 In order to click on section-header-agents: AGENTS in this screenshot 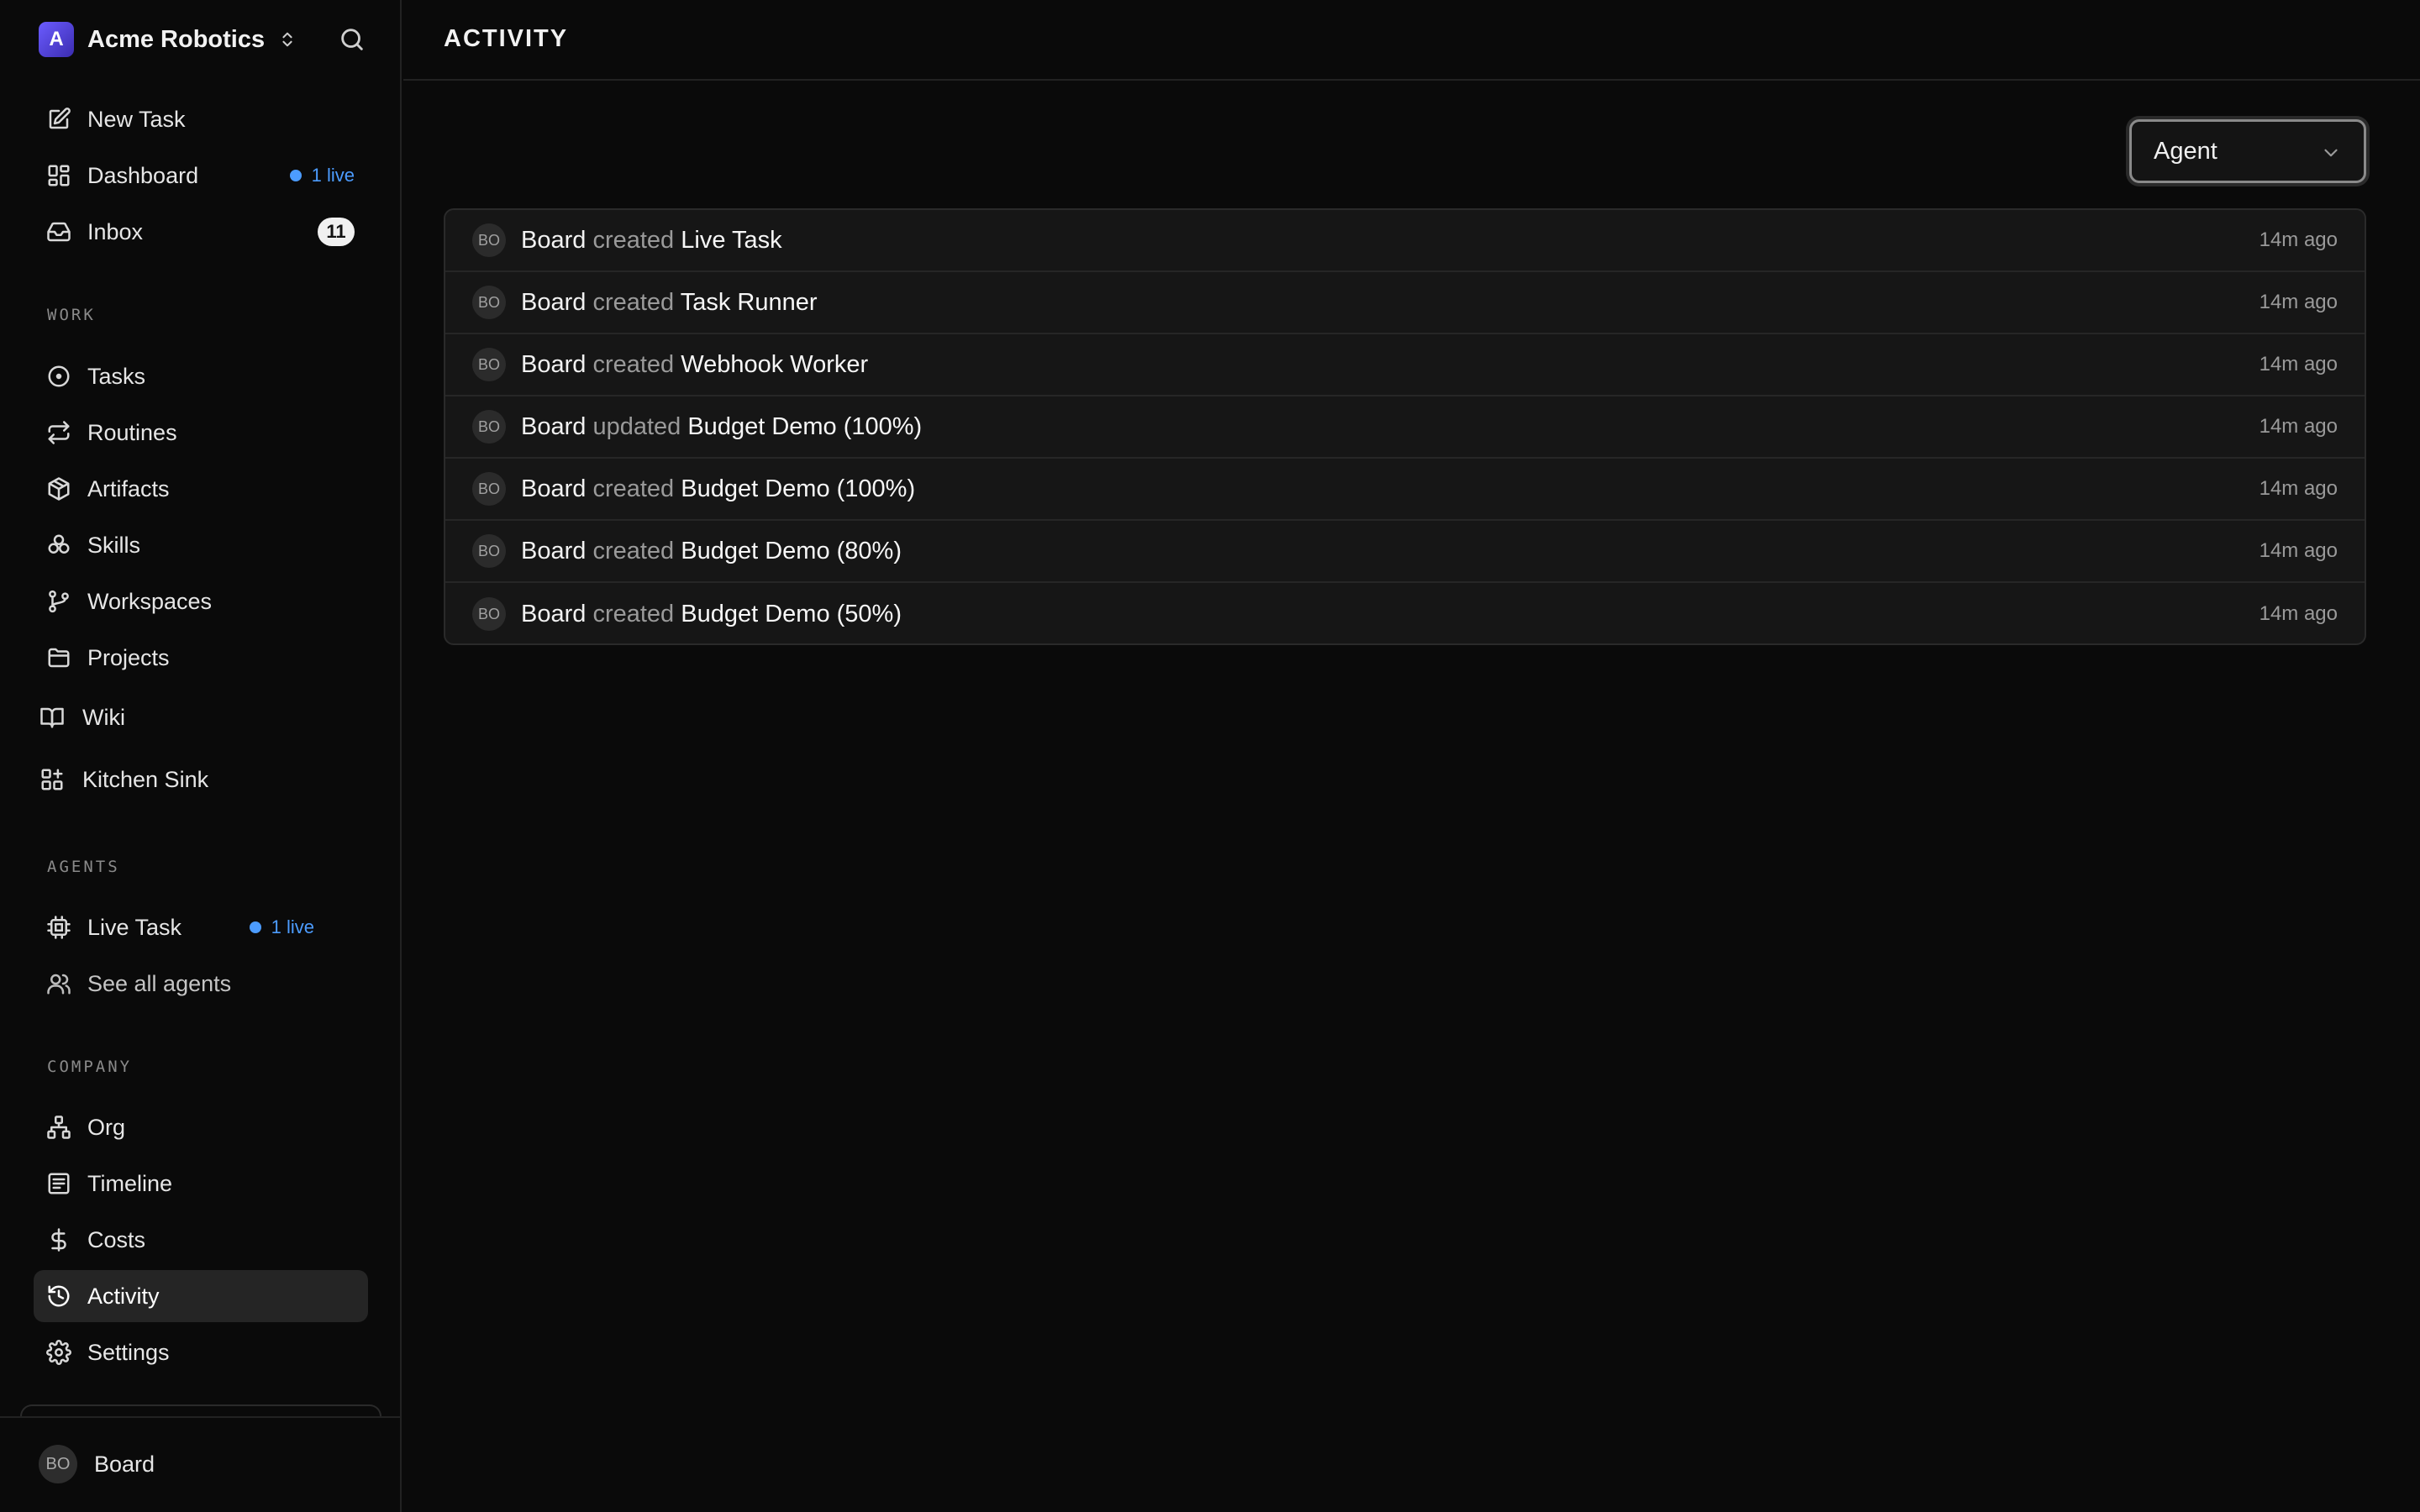, I will do `click(83, 867)`.